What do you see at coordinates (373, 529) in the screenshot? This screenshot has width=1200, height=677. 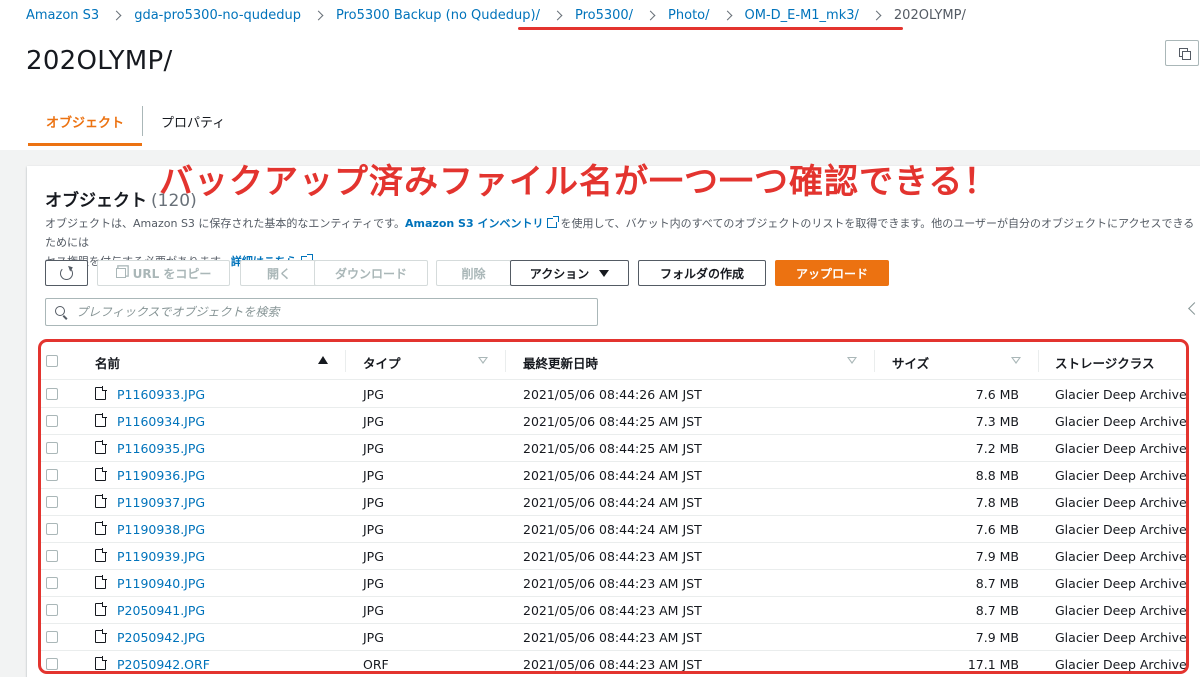 I see `object-type: JPG` at bounding box center [373, 529].